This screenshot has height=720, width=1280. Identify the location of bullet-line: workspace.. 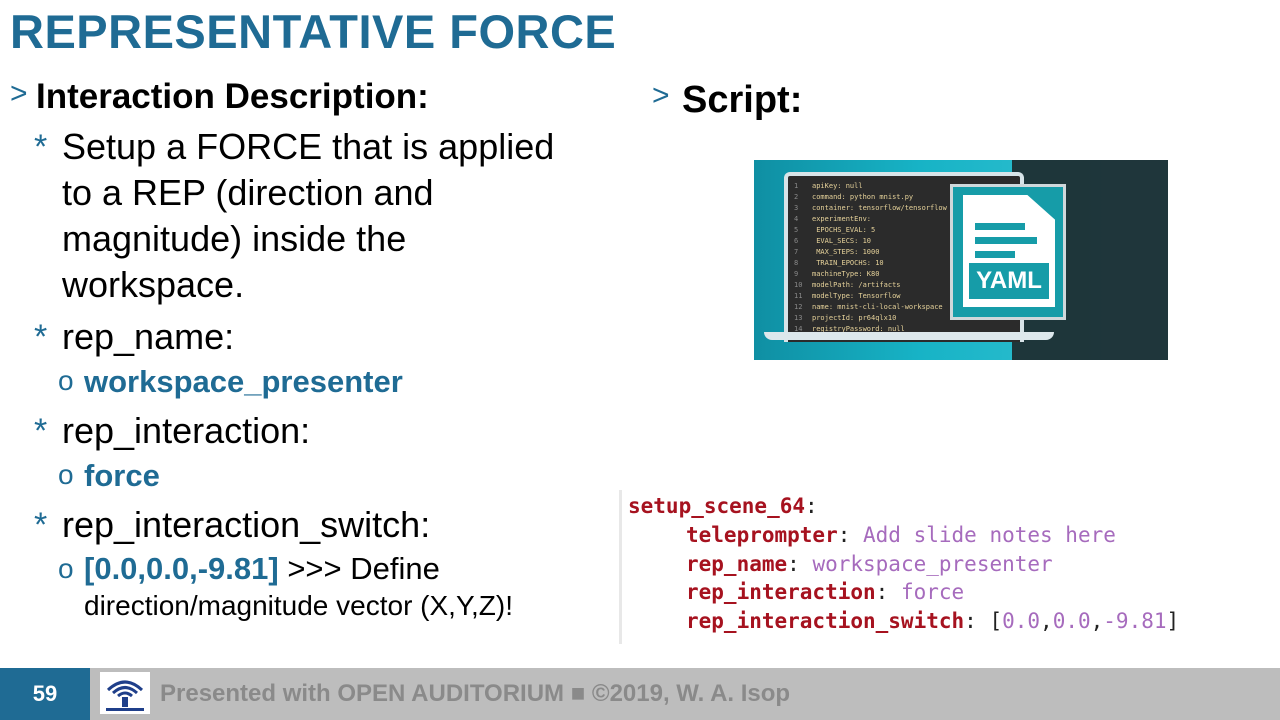
(153, 284).